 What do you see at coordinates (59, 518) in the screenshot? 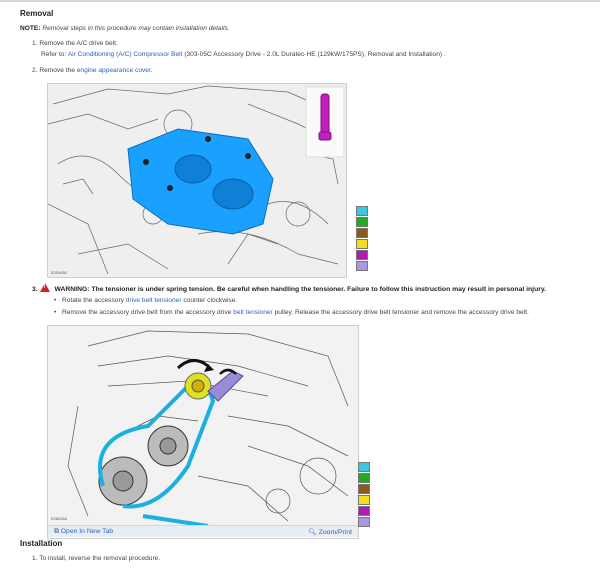
I see `figure2-id: E260284` at bounding box center [59, 518].